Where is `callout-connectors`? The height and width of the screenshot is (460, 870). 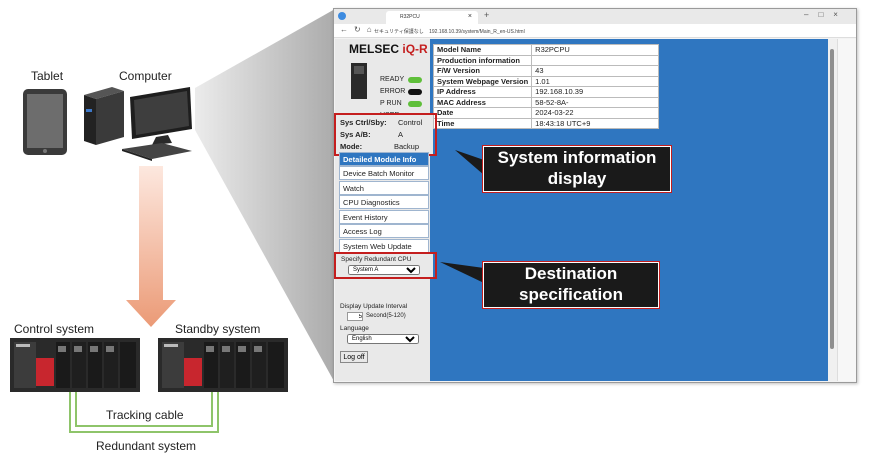
callout-connectors is located at coordinates (462, 216).